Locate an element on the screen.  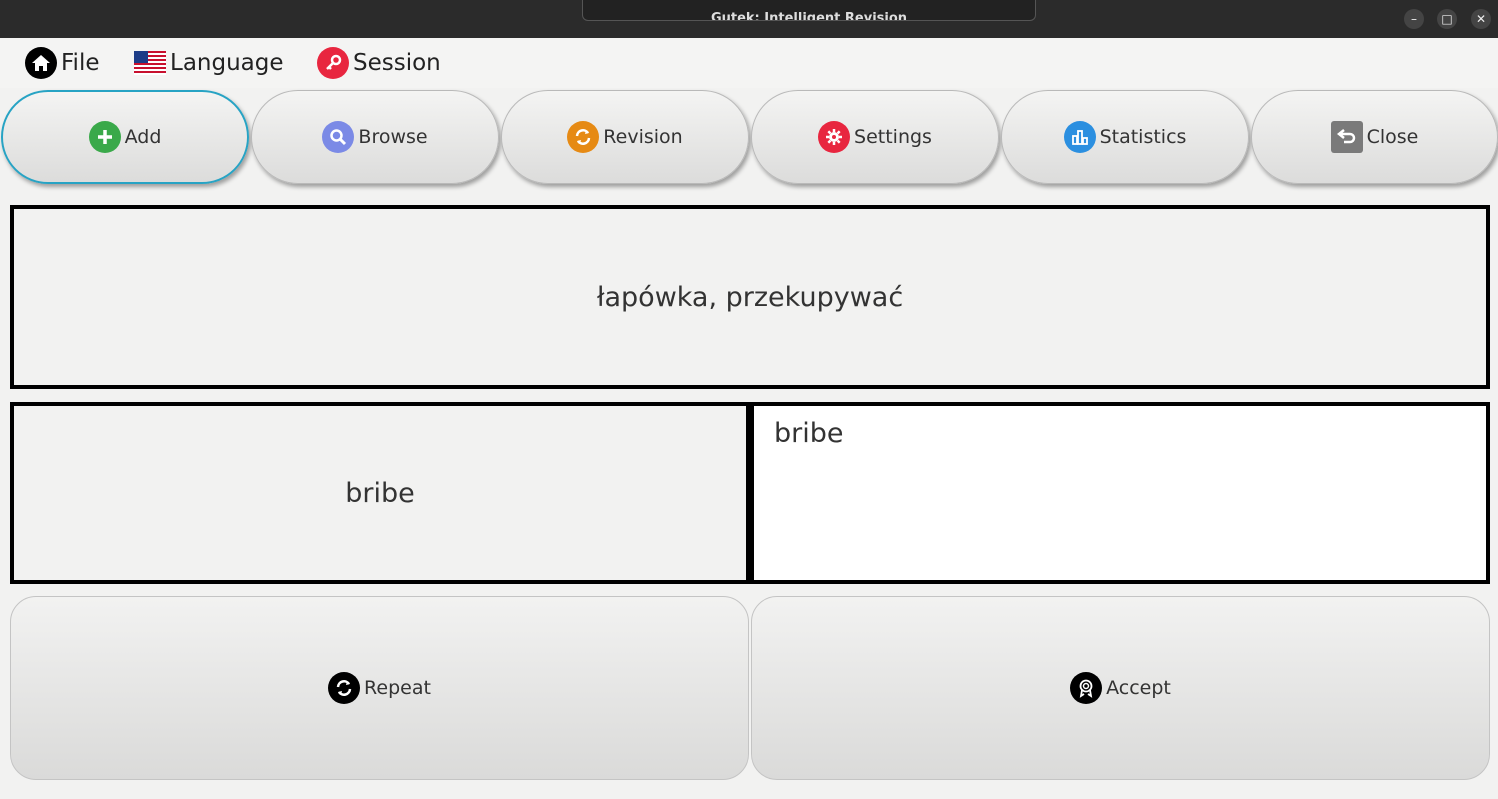
home-icon is located at coordinates (41, 63).